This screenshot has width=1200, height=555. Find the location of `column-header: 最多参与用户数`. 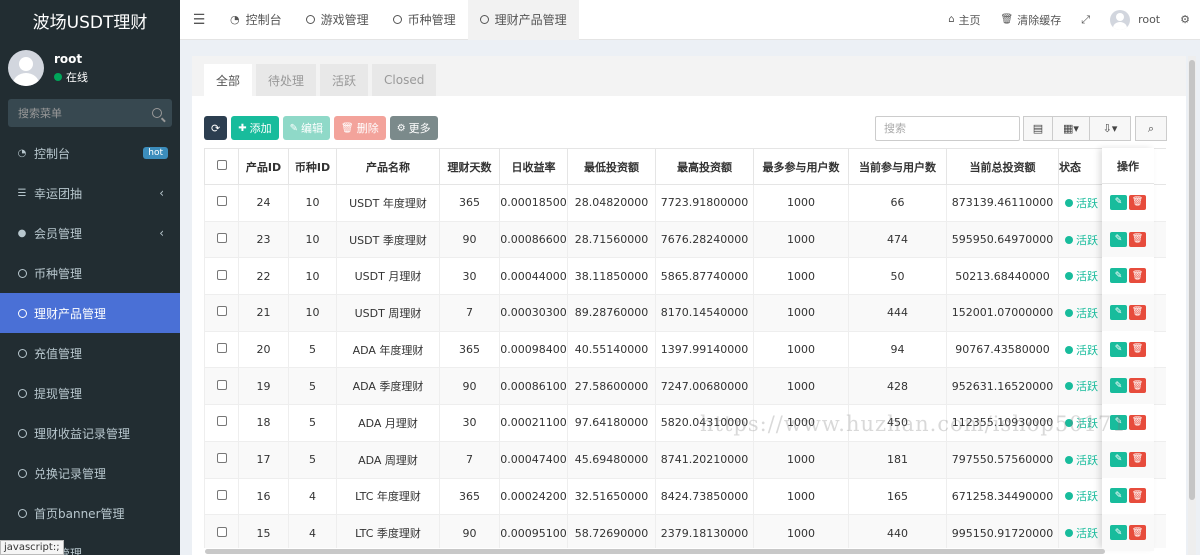

column-header: 最多参与用户数 is located at coordinates (801, 166).